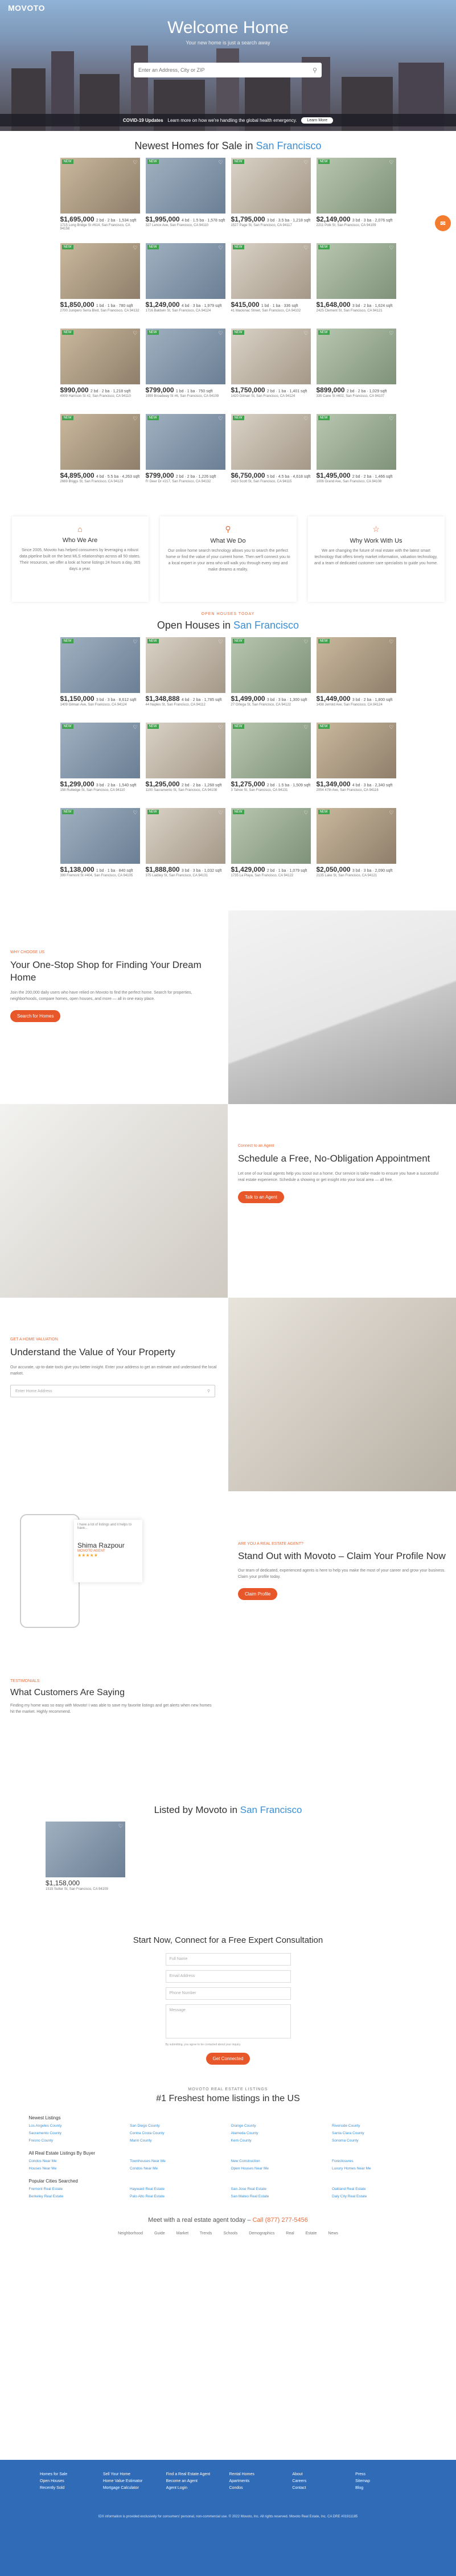 This screenshot has width=456, height=2576. Describe the element at coordinates (196, 2481) in the screenshot. I see `footer-link: Become an Agent` at that location.